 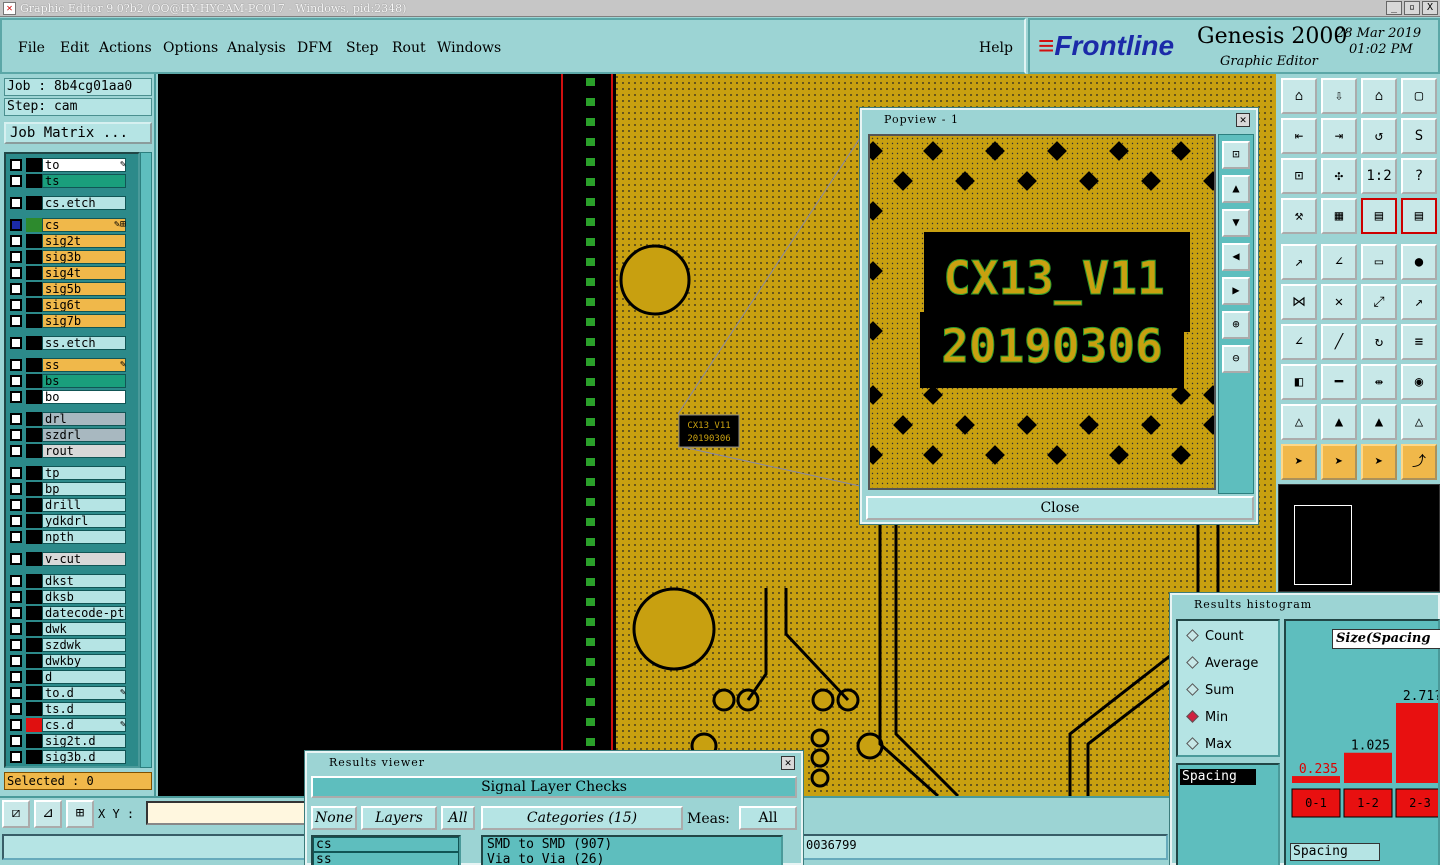 What do you see at coordinates (399, 818) in the screenshot?
I see `layers-button: Layers` at bounding box center [399, 818].